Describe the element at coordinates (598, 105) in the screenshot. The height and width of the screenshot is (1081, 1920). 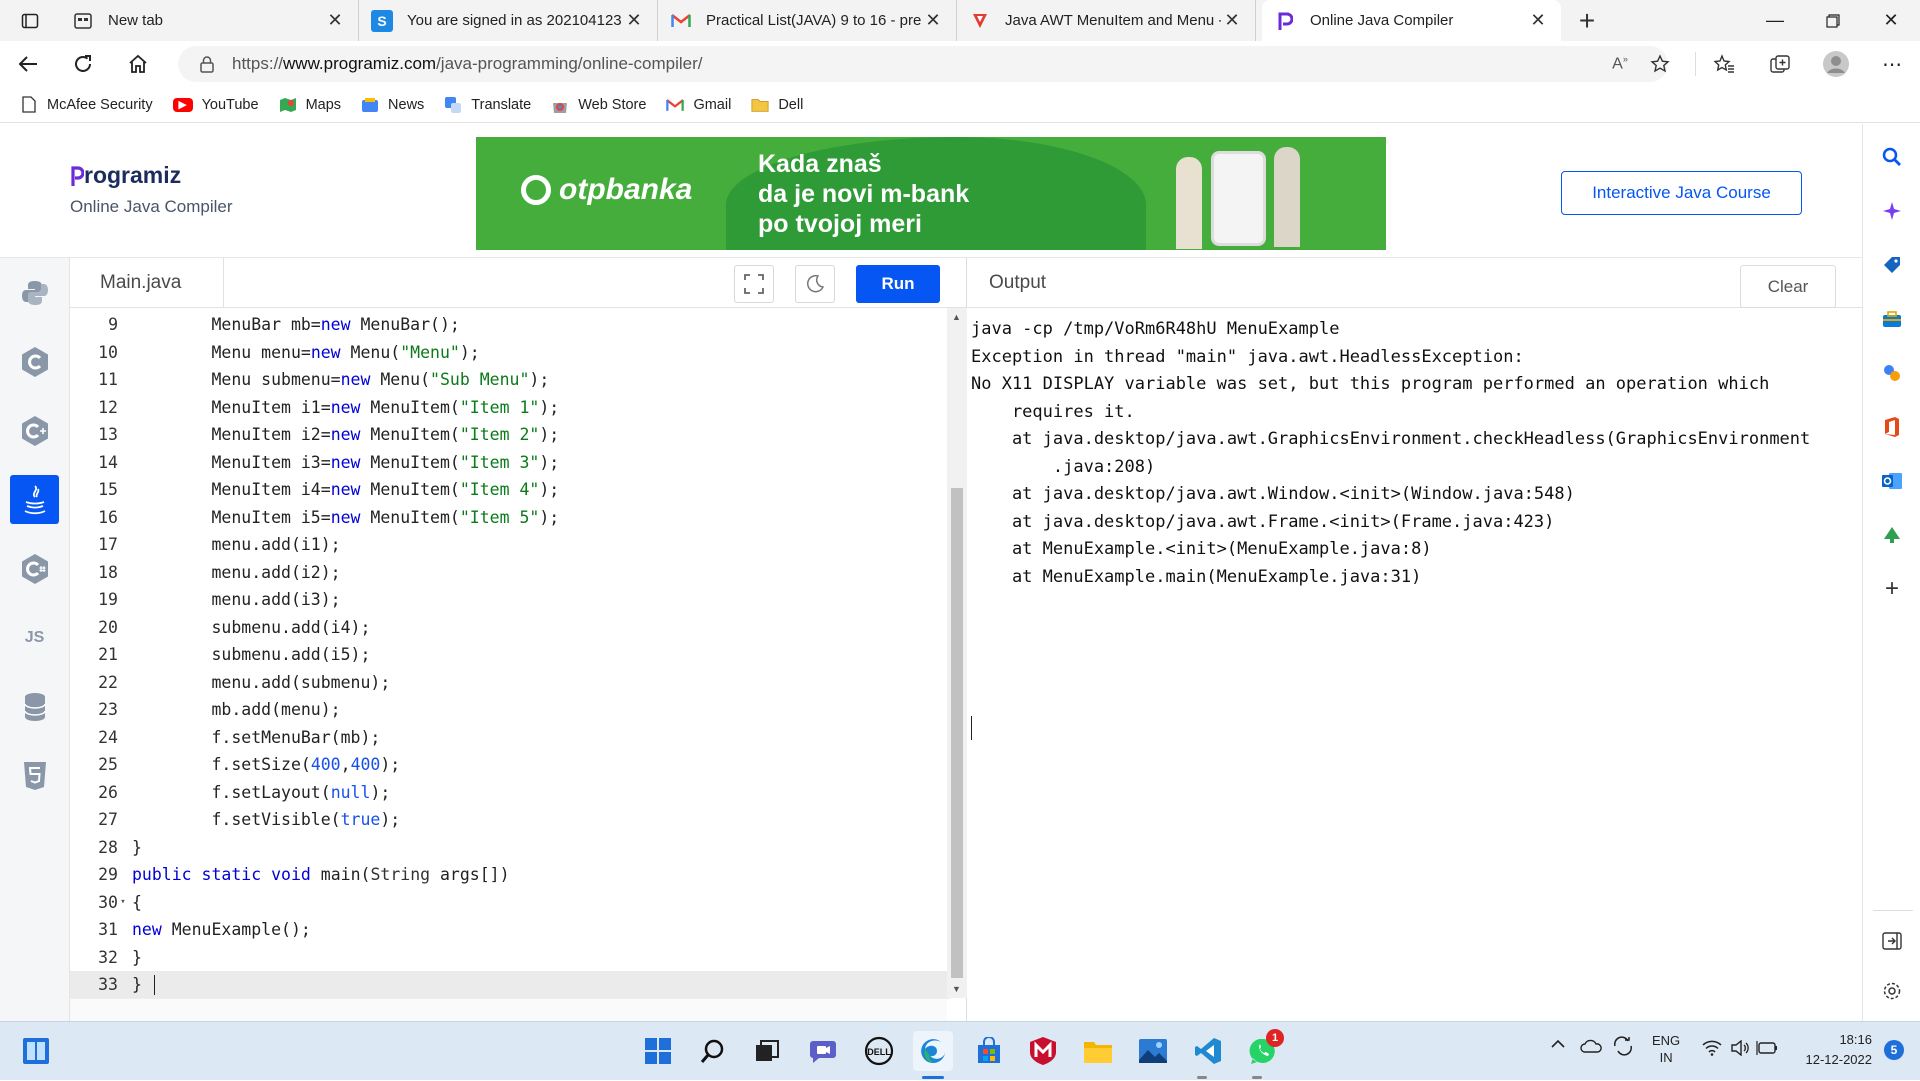
I see `favorite-web-store: Web Store` at that location.